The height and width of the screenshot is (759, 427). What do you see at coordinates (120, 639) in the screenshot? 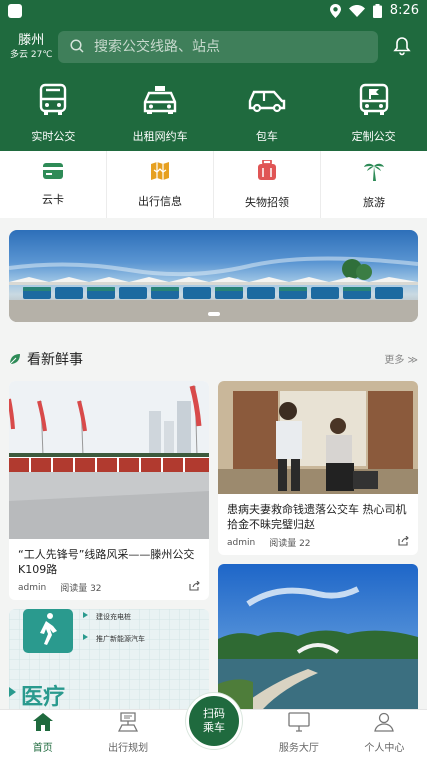
I see `promo-item: 推广新能源汽车` at bounding box center [120, 639].